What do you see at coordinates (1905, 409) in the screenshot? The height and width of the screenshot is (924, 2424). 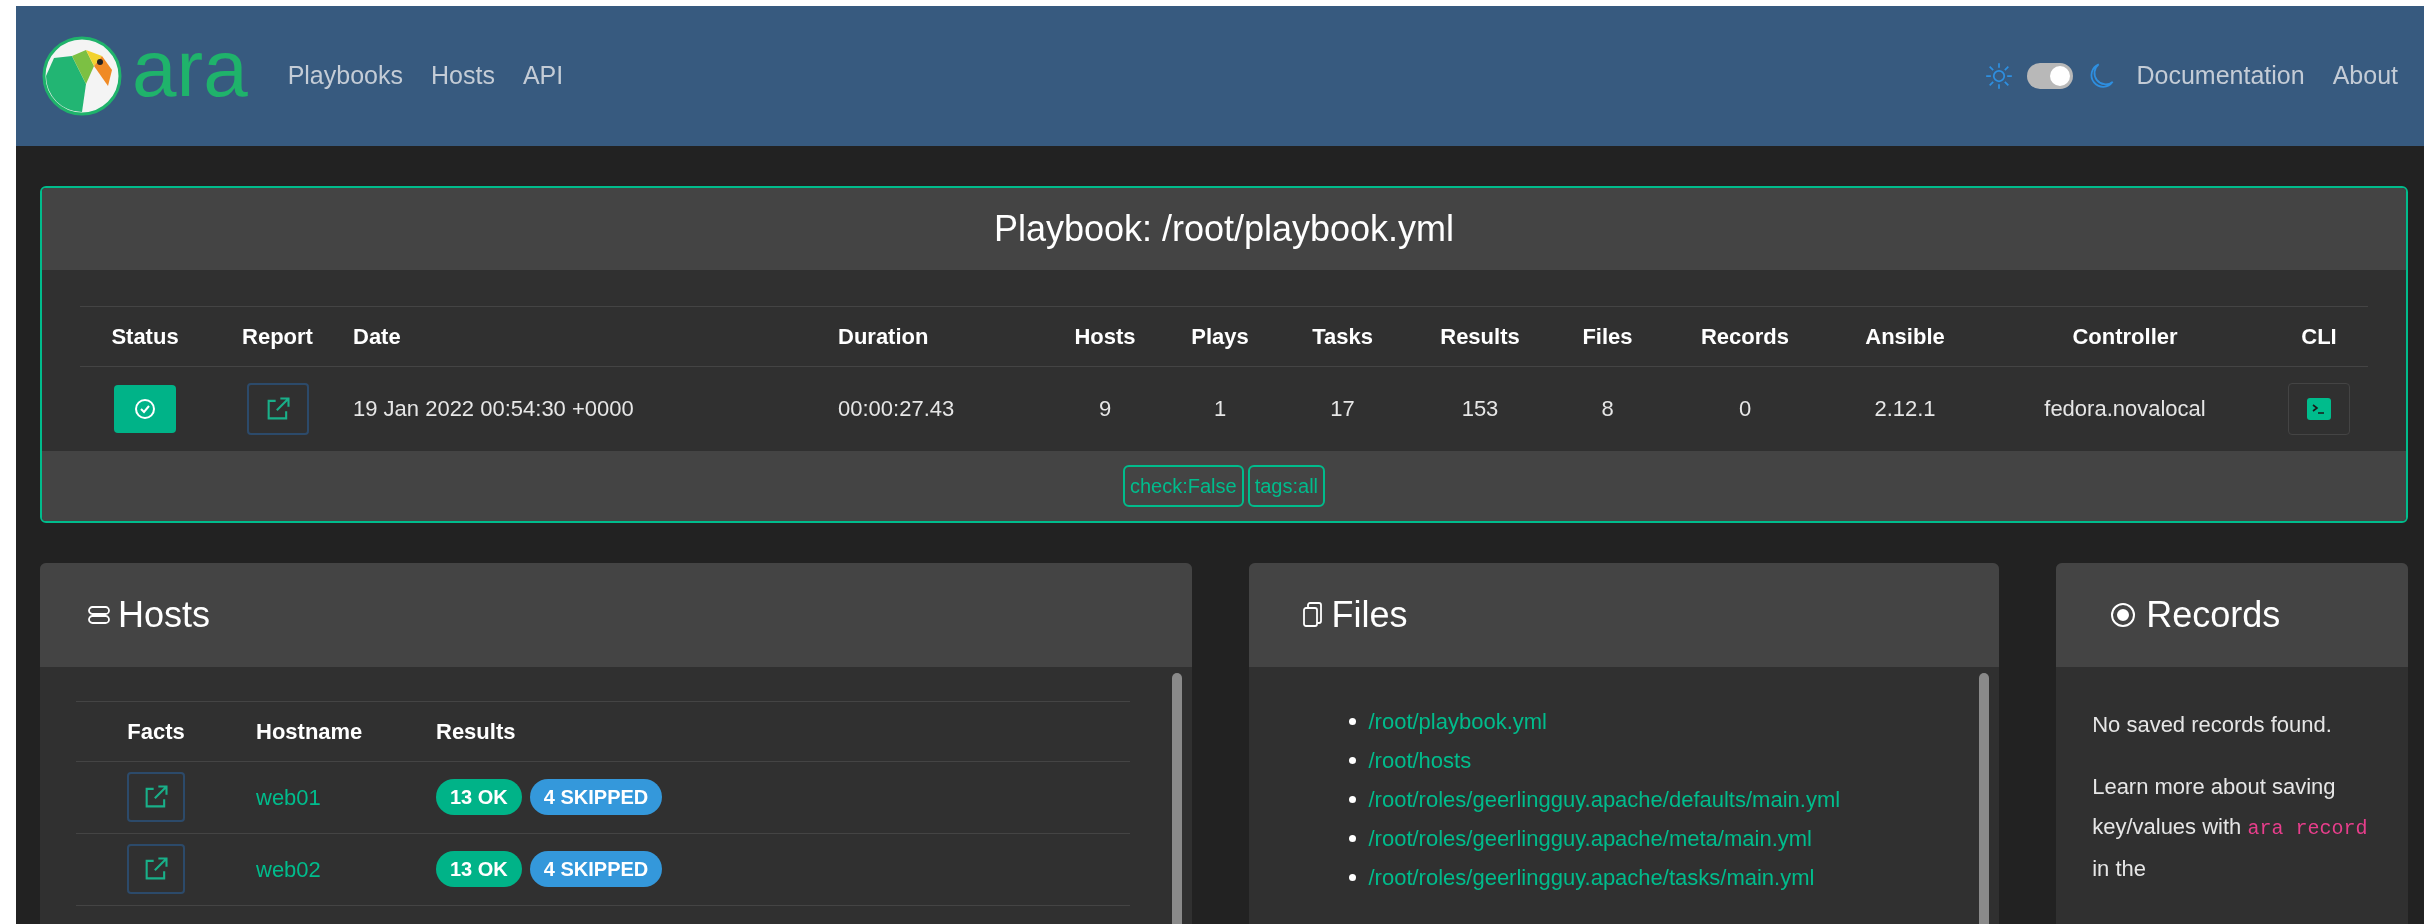 I see `table-cell: 2.12.1` at bounding box center [1905, 409].